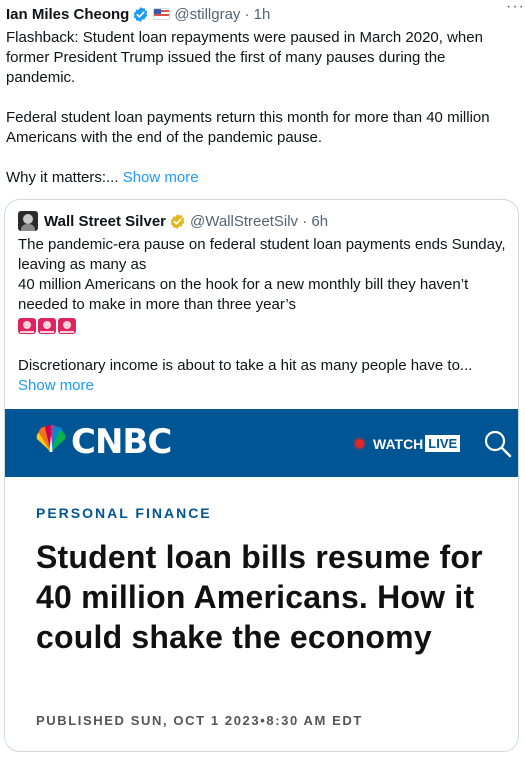 The height and width of the screenshot is (757, 525). What do you see at coordinates (443, 443) in the screenshot?
I see `live-badge: LIVE` at bounding box center [443, 443].